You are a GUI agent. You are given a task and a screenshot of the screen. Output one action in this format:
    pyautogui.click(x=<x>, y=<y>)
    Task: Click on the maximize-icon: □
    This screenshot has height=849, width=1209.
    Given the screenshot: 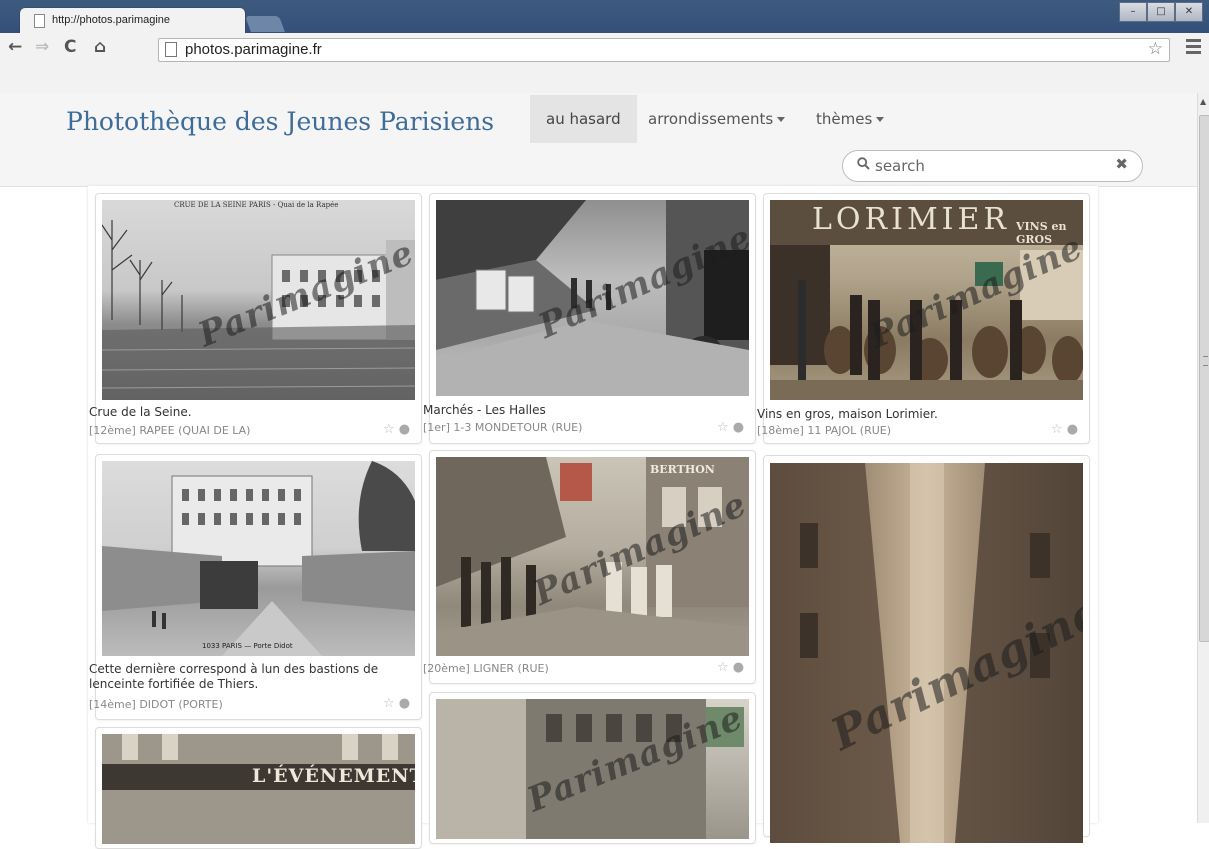 What is the action you would take?
    pyautogui.click(x=1161, y=12)
    